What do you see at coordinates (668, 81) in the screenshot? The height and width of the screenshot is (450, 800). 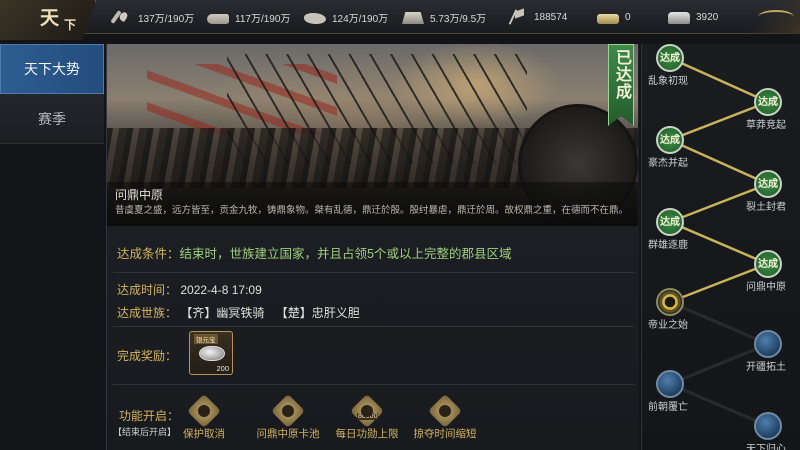 I see `timeline-node-label: 乱象初现` at bounding box center [668, 81].